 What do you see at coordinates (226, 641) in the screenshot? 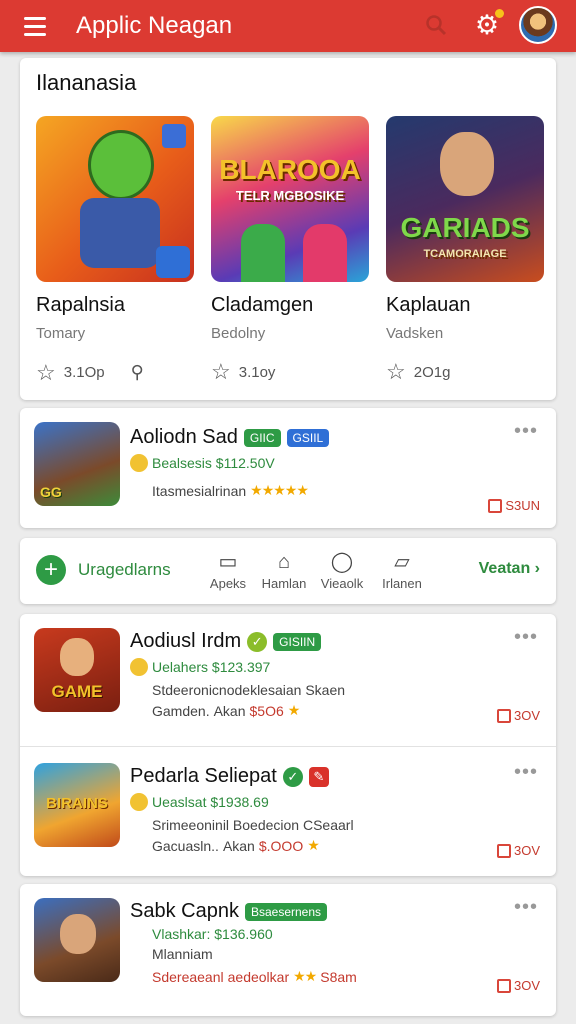
I see `item-title: Aodiusl Irdm ✓ GISIIN` at bounding box center [226, 641].